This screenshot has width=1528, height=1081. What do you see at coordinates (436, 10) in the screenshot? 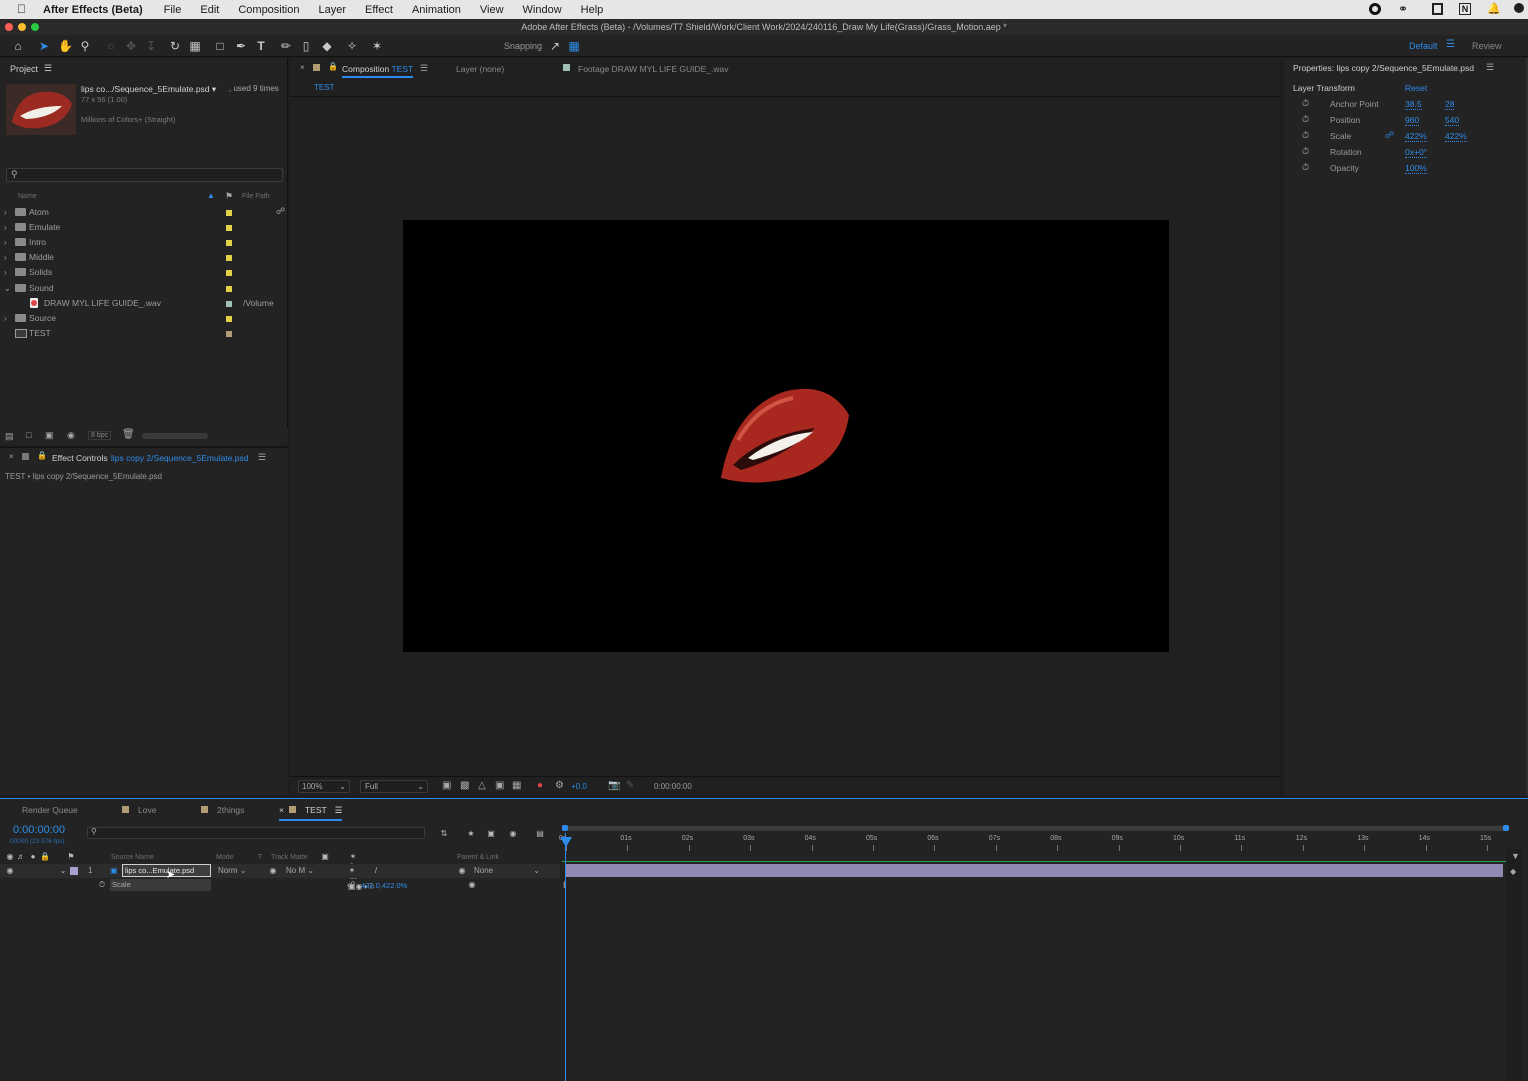
I see `menu-animation: Animation` at bounding box center [436, 10].